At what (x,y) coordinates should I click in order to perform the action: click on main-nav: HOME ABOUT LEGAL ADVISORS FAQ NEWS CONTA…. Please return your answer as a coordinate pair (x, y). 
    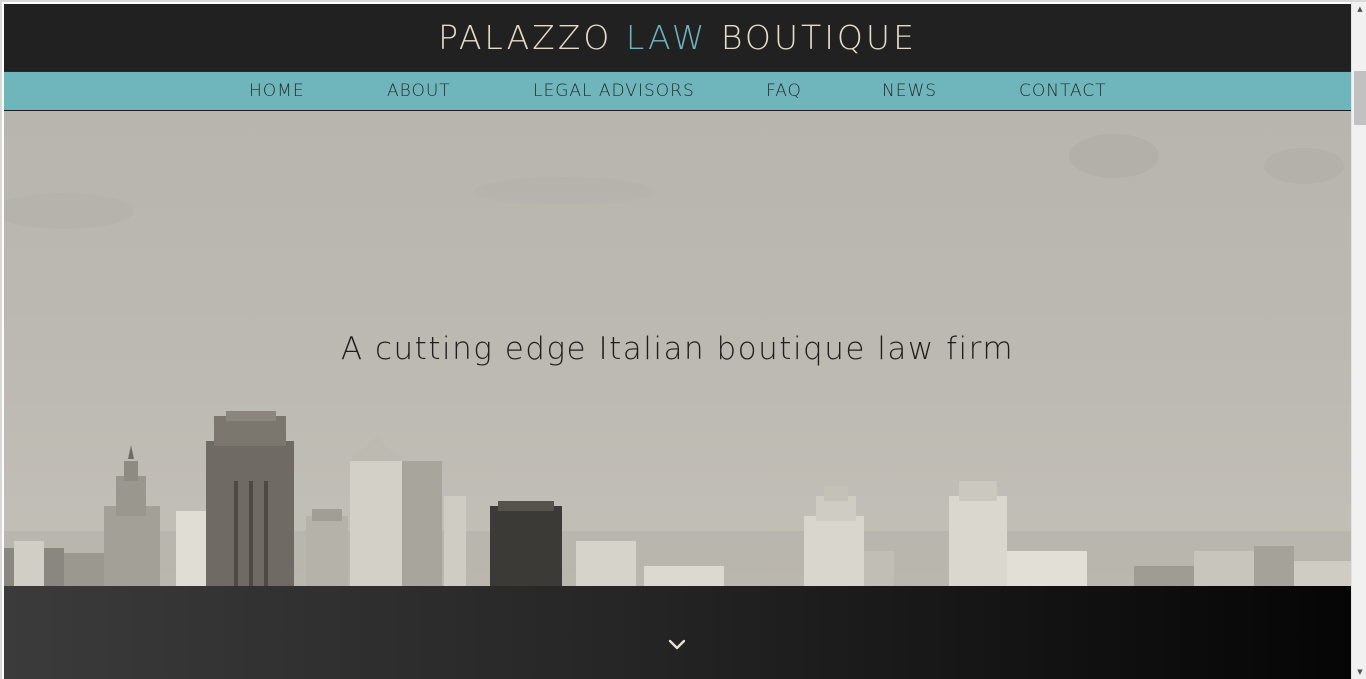
    Looking at the image, I should click on (677, 91).